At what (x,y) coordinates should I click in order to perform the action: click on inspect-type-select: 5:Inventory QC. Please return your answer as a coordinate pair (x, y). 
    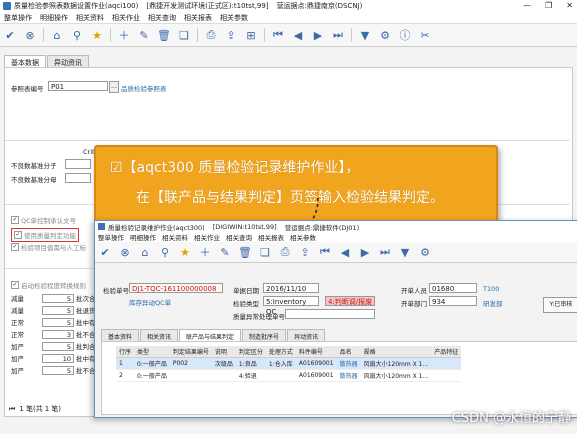
    Looking at the image, I should click on (291, 306).